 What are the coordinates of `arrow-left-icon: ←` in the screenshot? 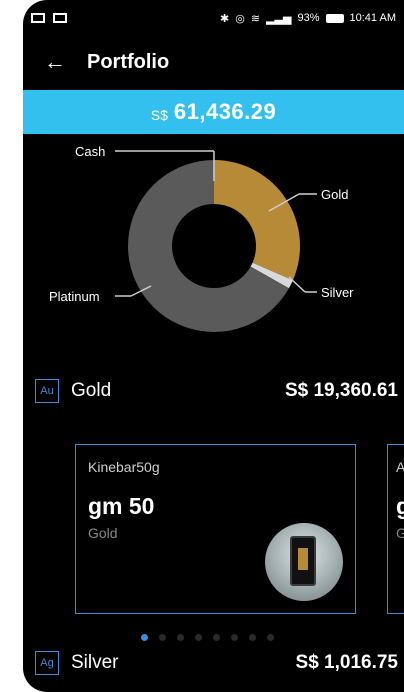 It's located at (55, 62).